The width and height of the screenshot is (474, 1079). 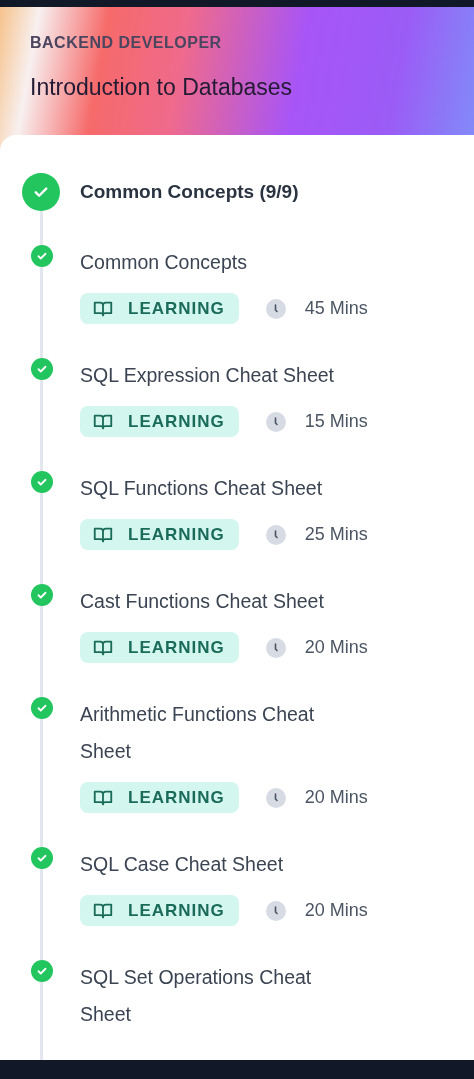 I want to click on lesson-title: SQL Functions Cheat Sheet, so click(x=216, y=488).